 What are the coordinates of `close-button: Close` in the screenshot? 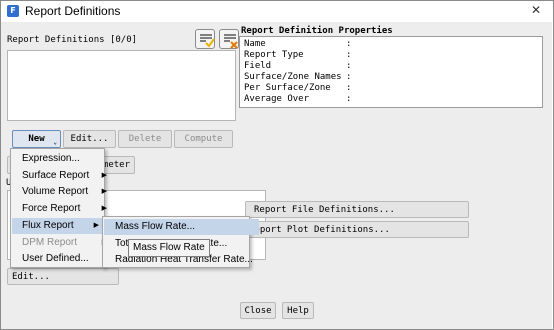 It's located at (258, 310).